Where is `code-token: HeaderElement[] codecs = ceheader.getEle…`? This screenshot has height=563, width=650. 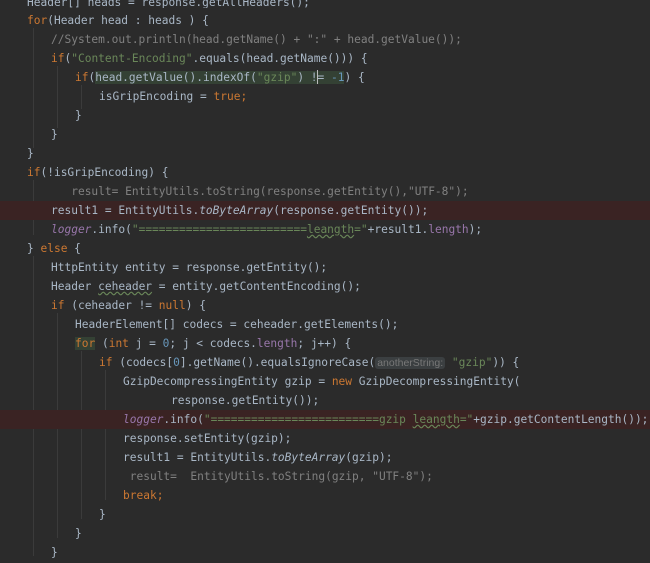 code-token: HeaderElement[] codecs = ceheader.getEle… is located at coordinates (237, 324).